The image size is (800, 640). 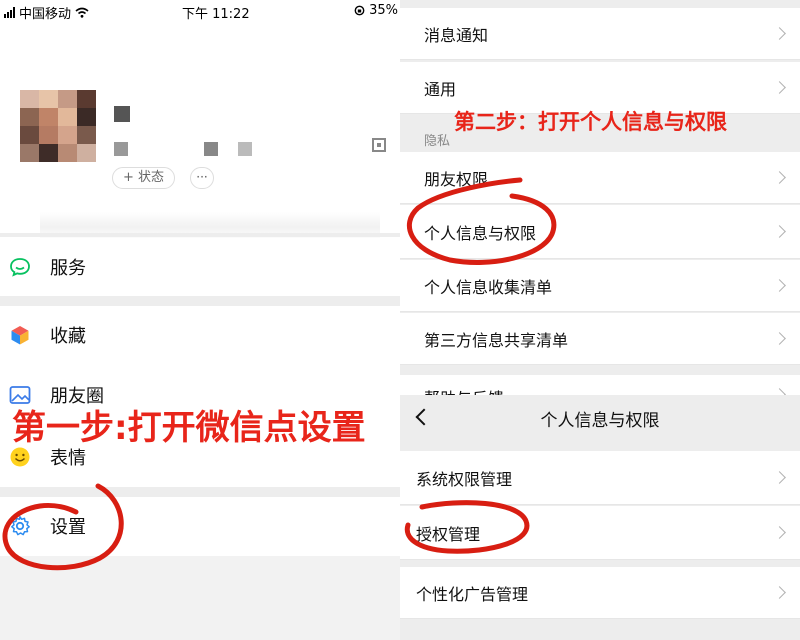 What do you see at coordinates (464, 479) in the screenshot?
I see `row-label: 系统权限管理` at bounding box center [464, 479].